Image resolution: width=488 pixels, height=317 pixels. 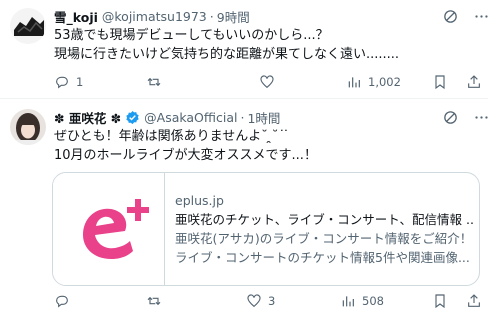 I want to click on author-name: ✽ 亜咲花 ✽, so click(x=87, y=117).